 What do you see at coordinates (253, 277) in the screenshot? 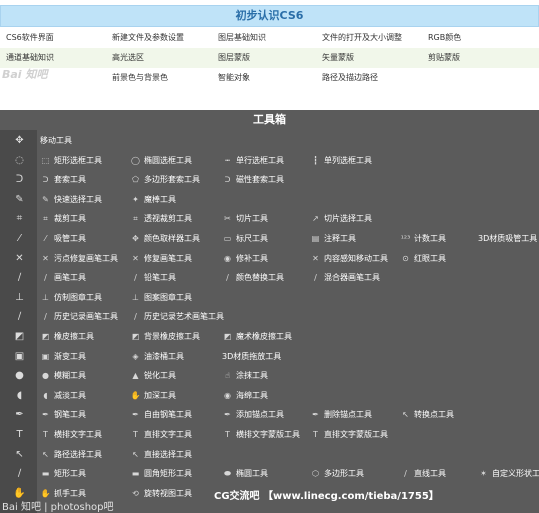
I see `tool-item: ∕ 颜色替换工具` at bounding box center [253, 277].